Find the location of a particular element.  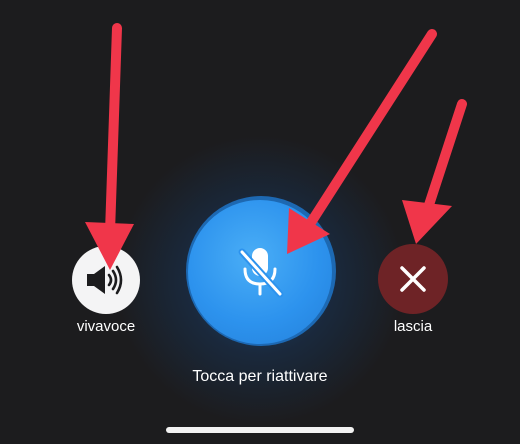

close-icon is located at coordinates (413, 279).